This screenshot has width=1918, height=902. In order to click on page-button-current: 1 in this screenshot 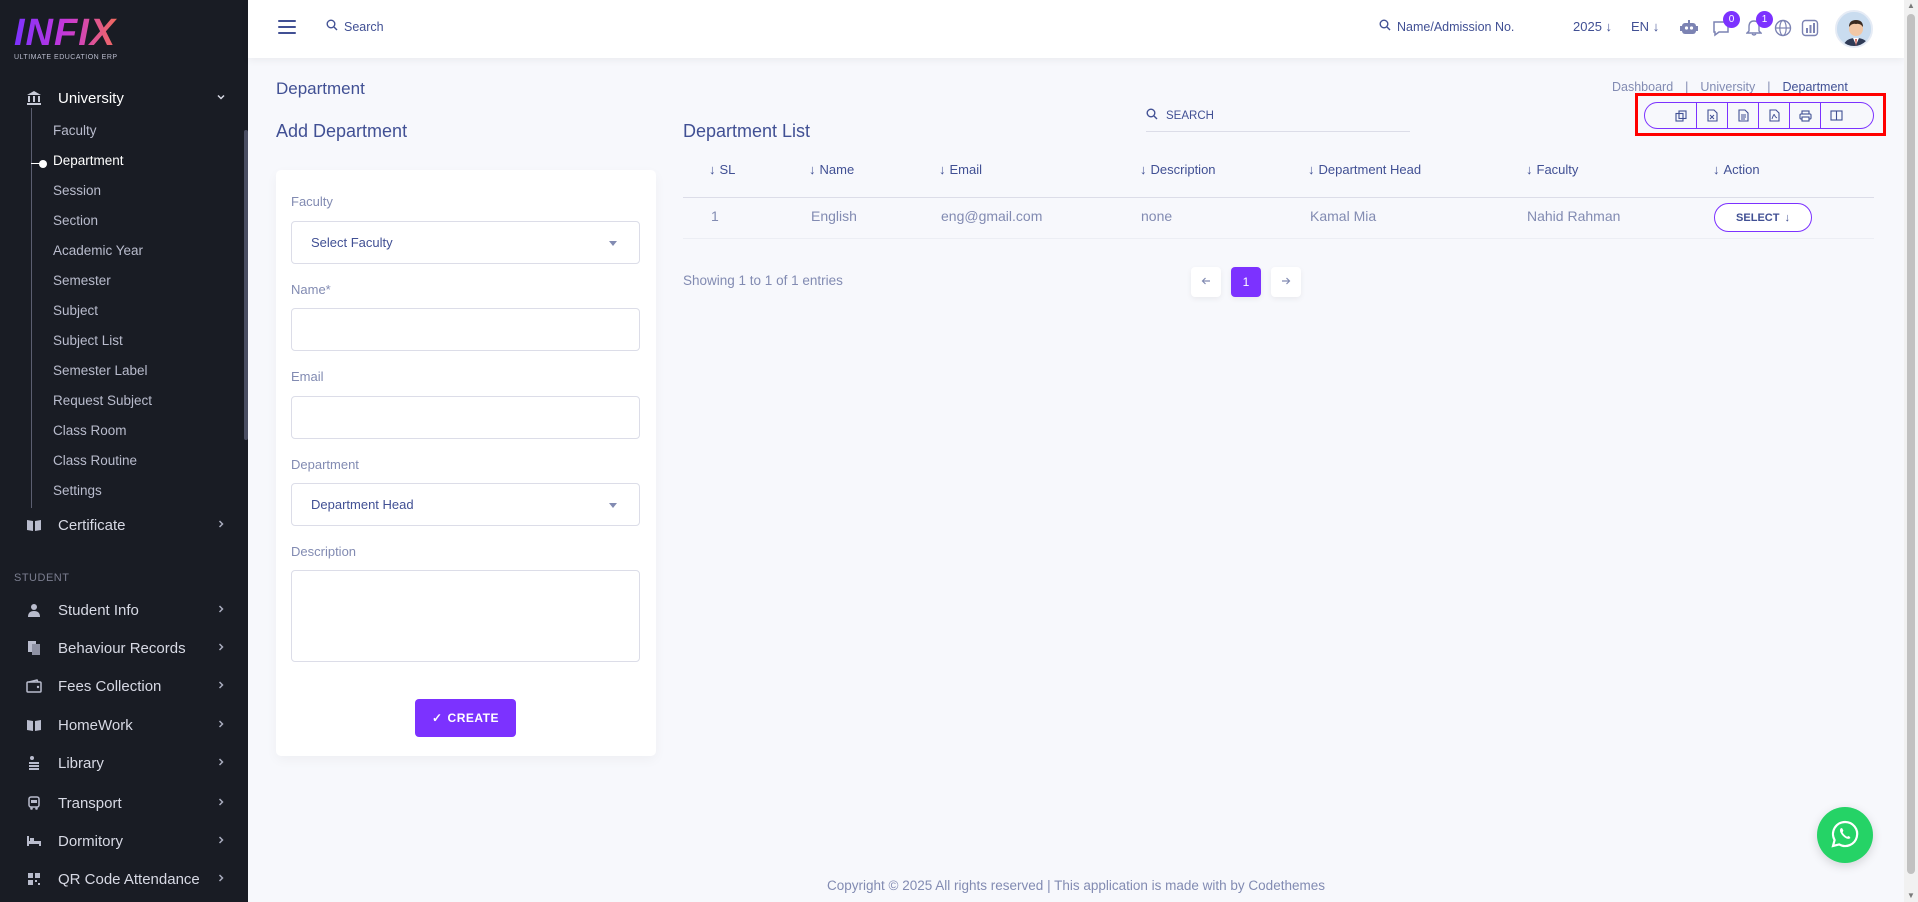, I will do `click(1246, 282)`.